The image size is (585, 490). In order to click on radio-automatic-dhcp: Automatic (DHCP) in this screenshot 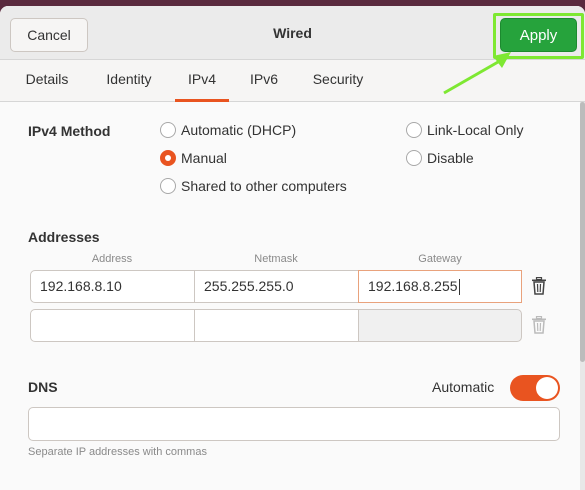, I will do `click(228, 130)`.